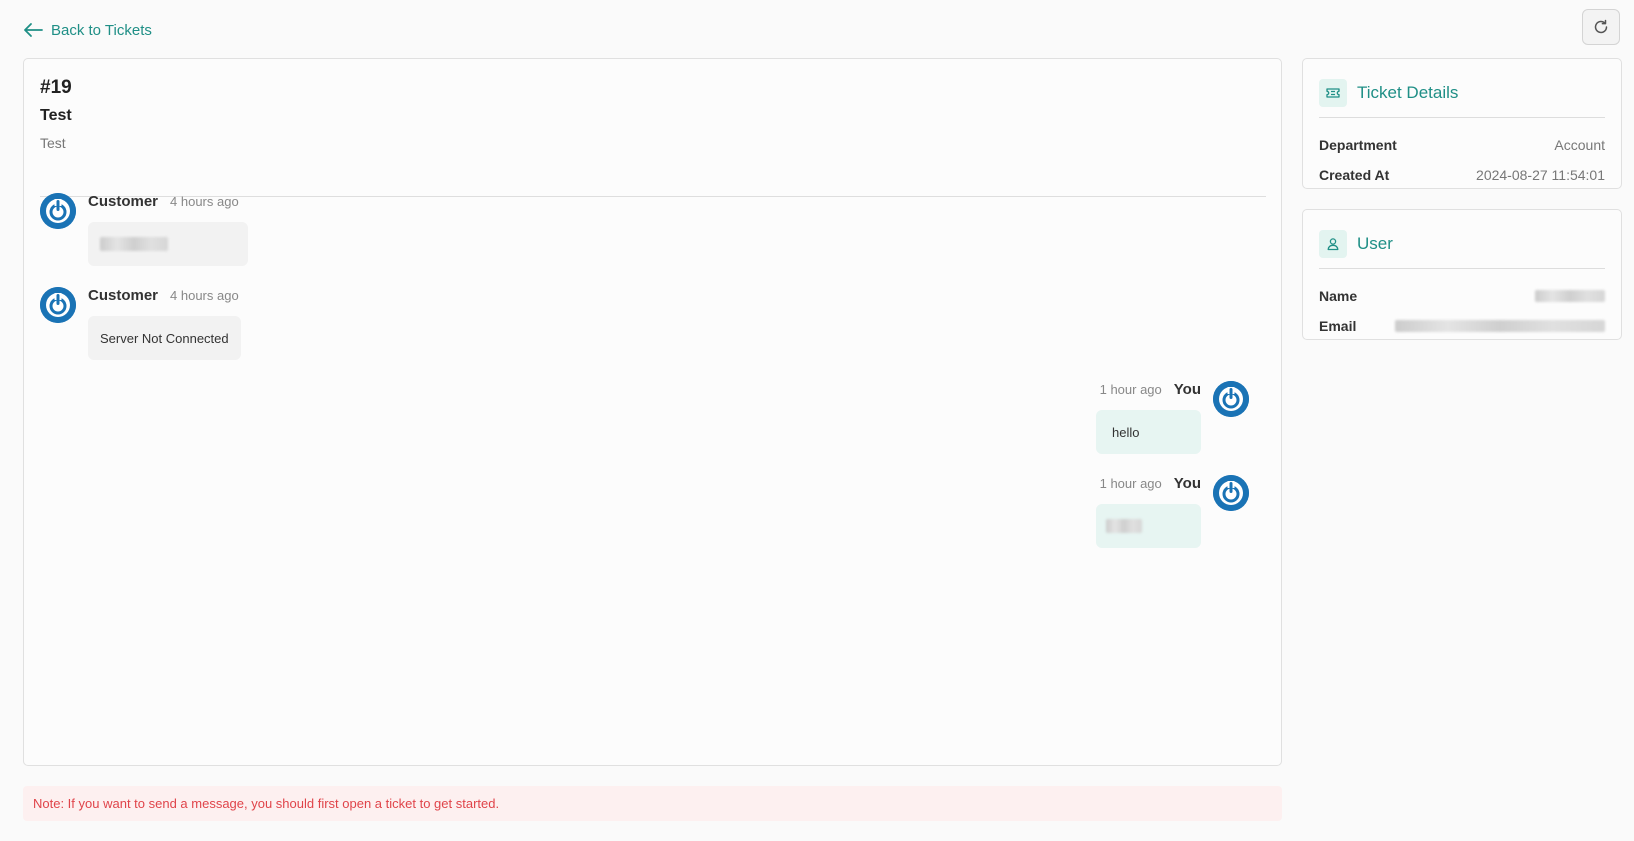 This screenshot has width=1634, height=841. Describe the element at coordinates (1462, 296) in the screenshot. I see `name-row: Name` at that location.